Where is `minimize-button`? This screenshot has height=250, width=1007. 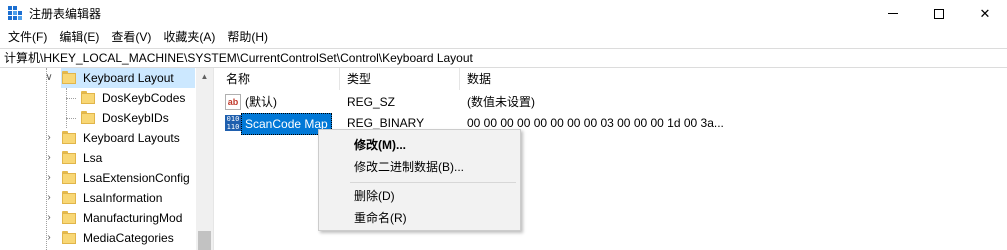 minimize-button is located at coordinates (893, 13).